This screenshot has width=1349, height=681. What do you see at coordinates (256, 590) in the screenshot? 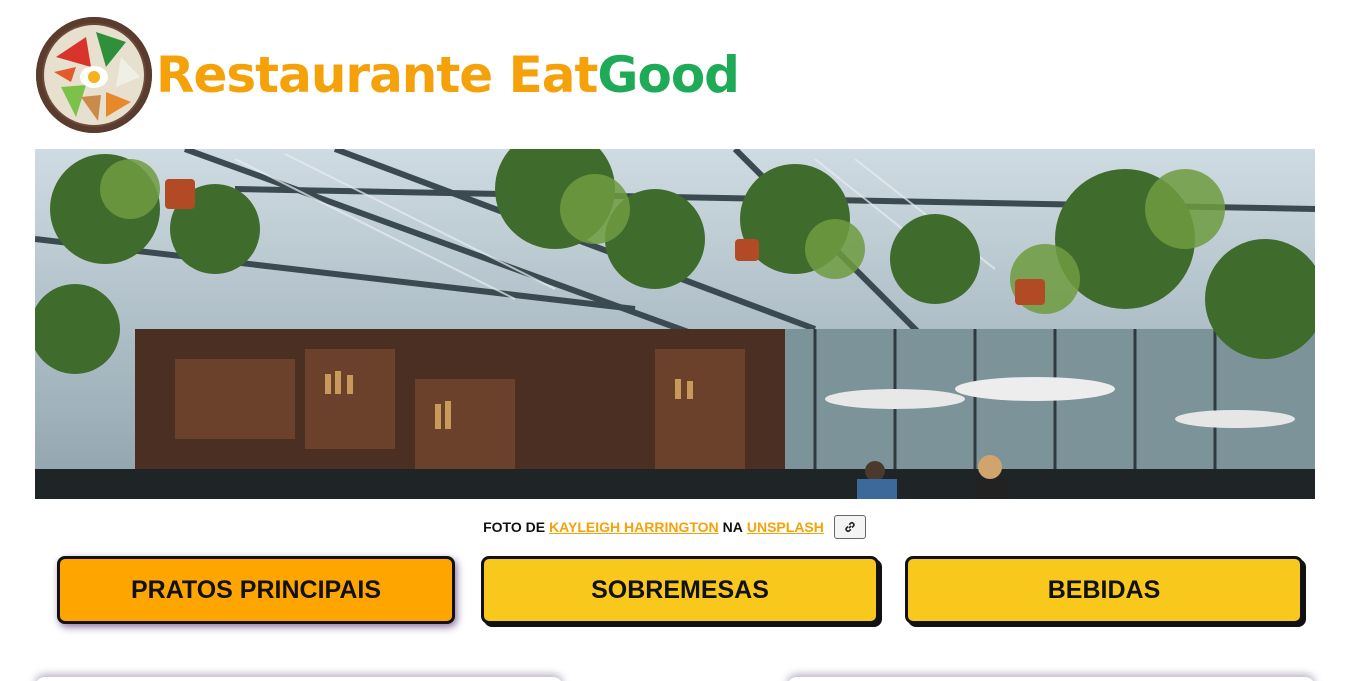
I see `tab-pratos-principais: PRATOS PRINCIPAIS` at bounding box center [256, 590].